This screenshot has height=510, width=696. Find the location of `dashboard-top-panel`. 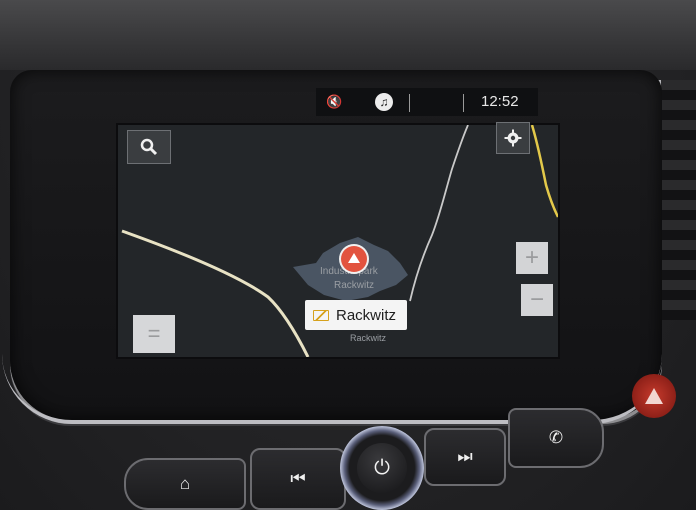

dashboard-top-panel is located at coordinates (348, 35).